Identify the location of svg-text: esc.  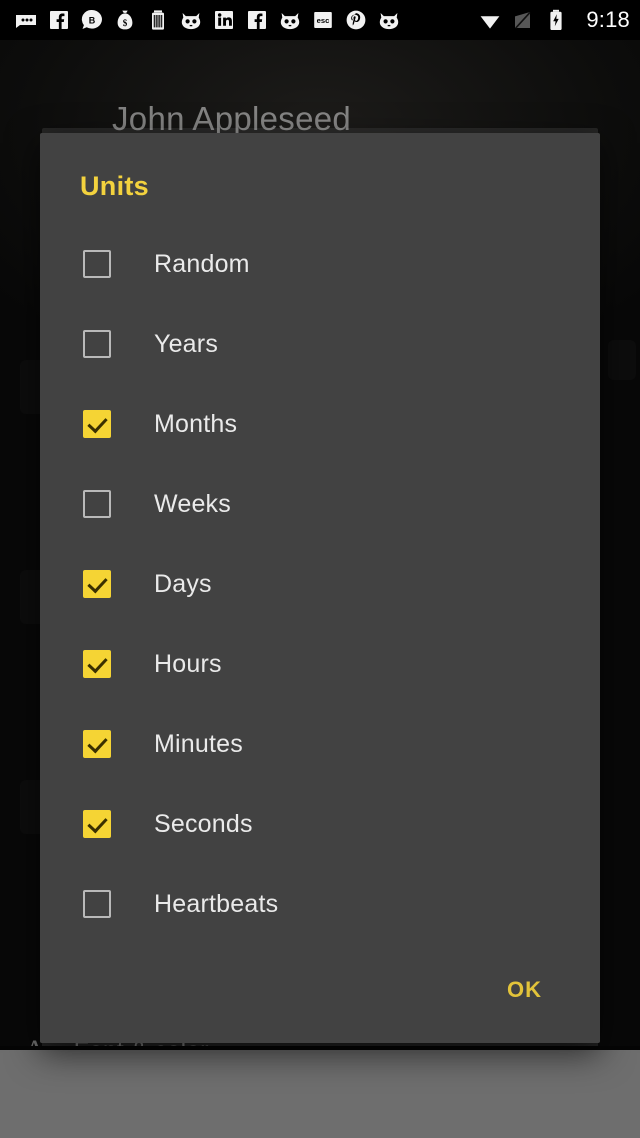
(323, 20).